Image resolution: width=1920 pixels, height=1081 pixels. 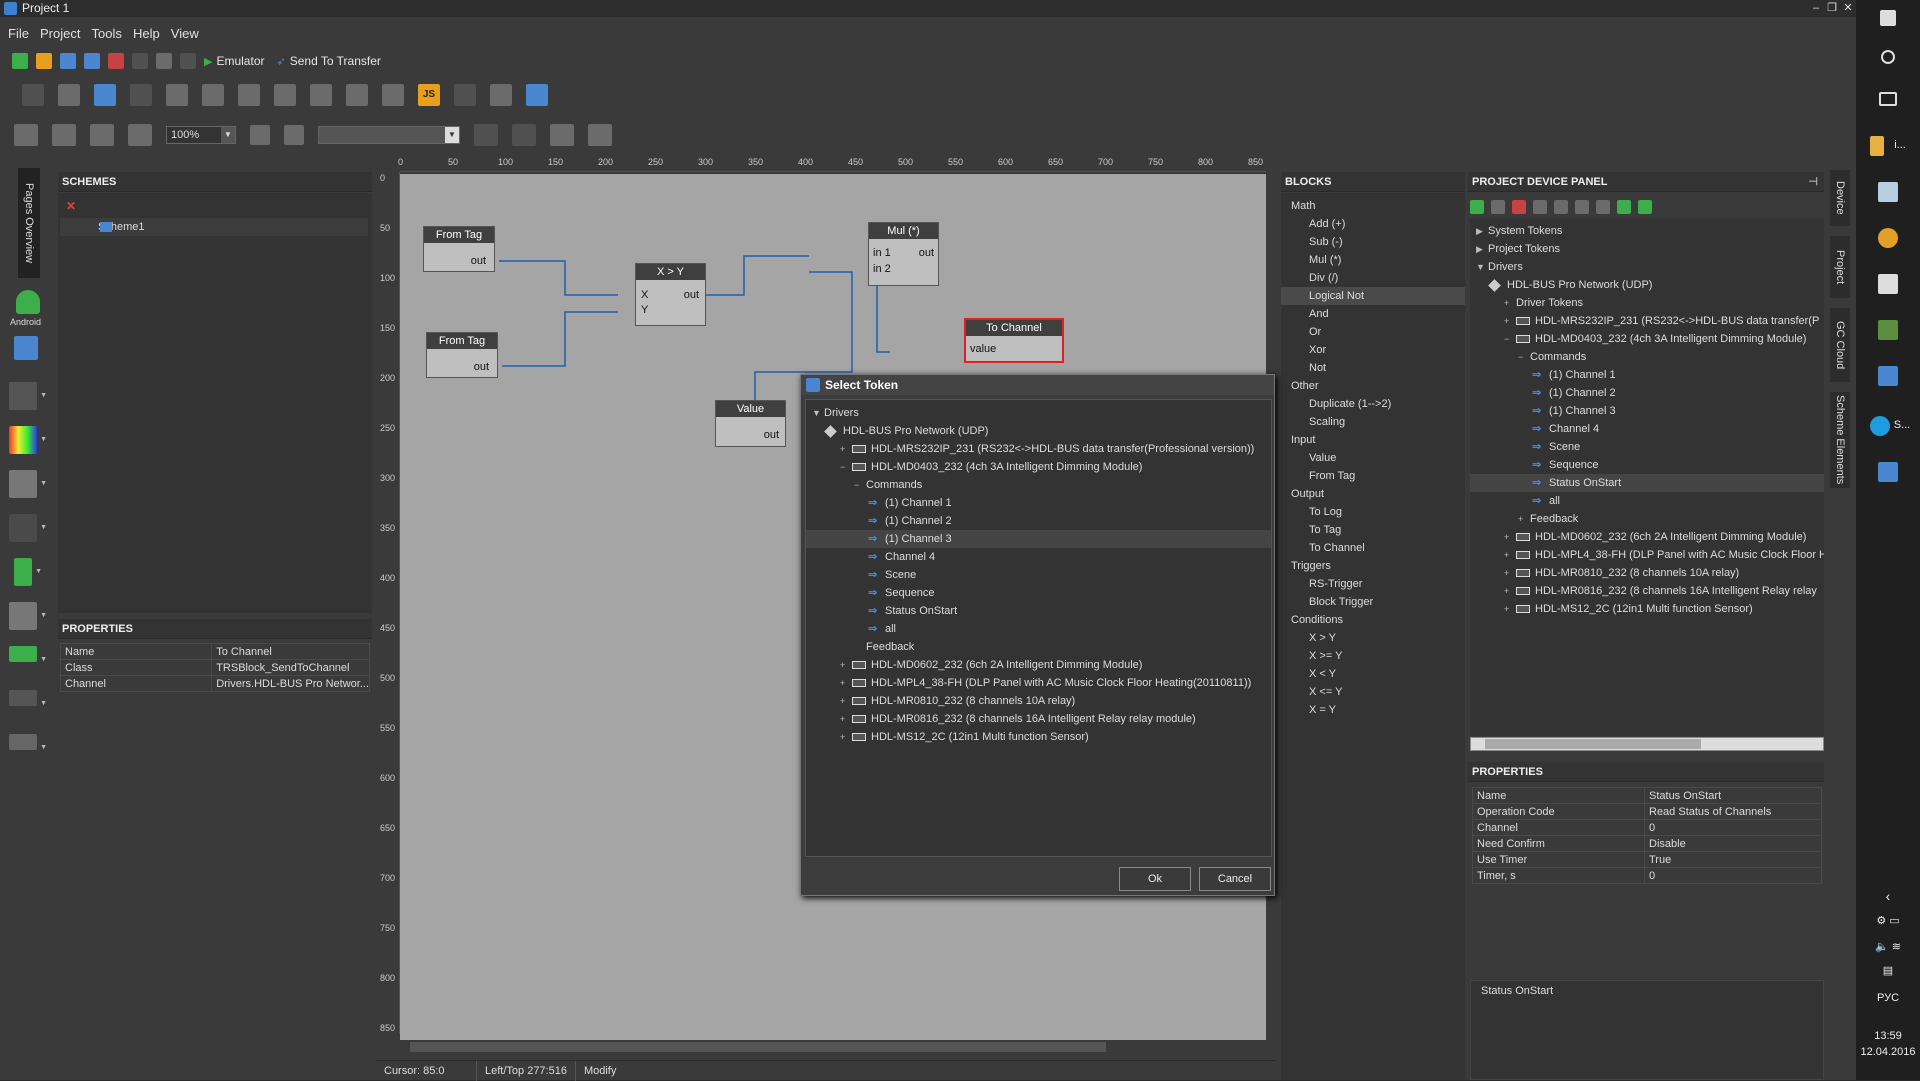 What do you see at coordinates (116, 61) in the screenshot?
I see `close-project-icon` at bounding box center [116, 61].